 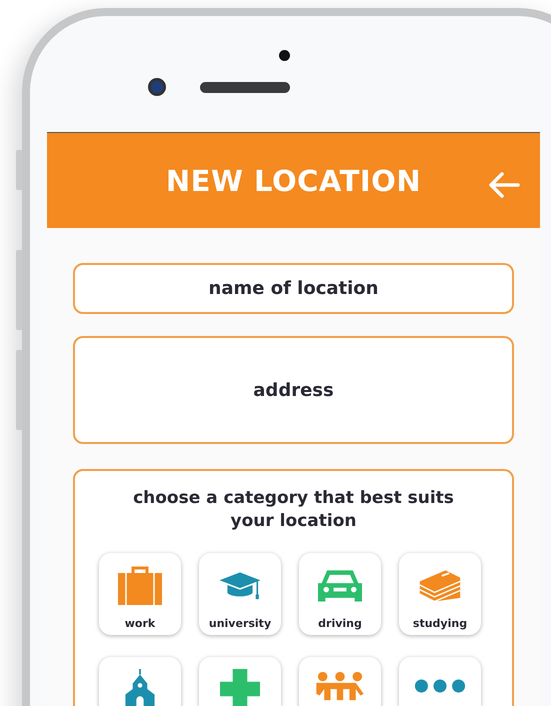 What do you see at coordinates (504, 185) in the screenshot?
I see `back-arrow-icon` at bounding box center [504, 185].